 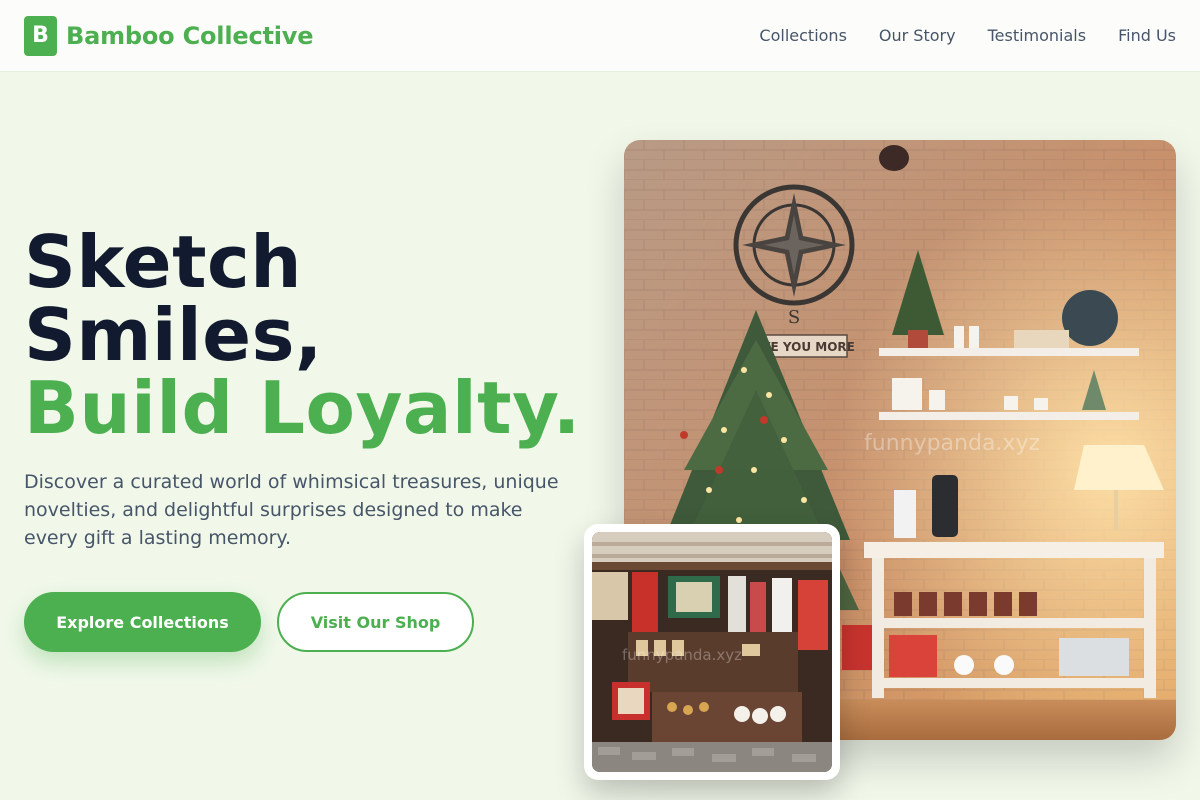 I want to click on middle-shelf, so click(x=1009, y=416).